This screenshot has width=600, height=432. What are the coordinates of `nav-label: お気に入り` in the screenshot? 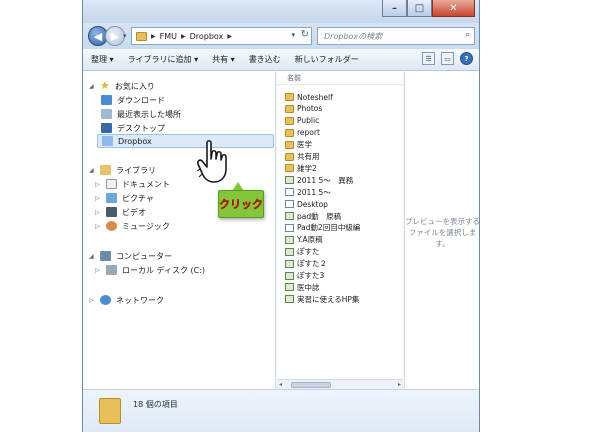 It's located at (134, 86).